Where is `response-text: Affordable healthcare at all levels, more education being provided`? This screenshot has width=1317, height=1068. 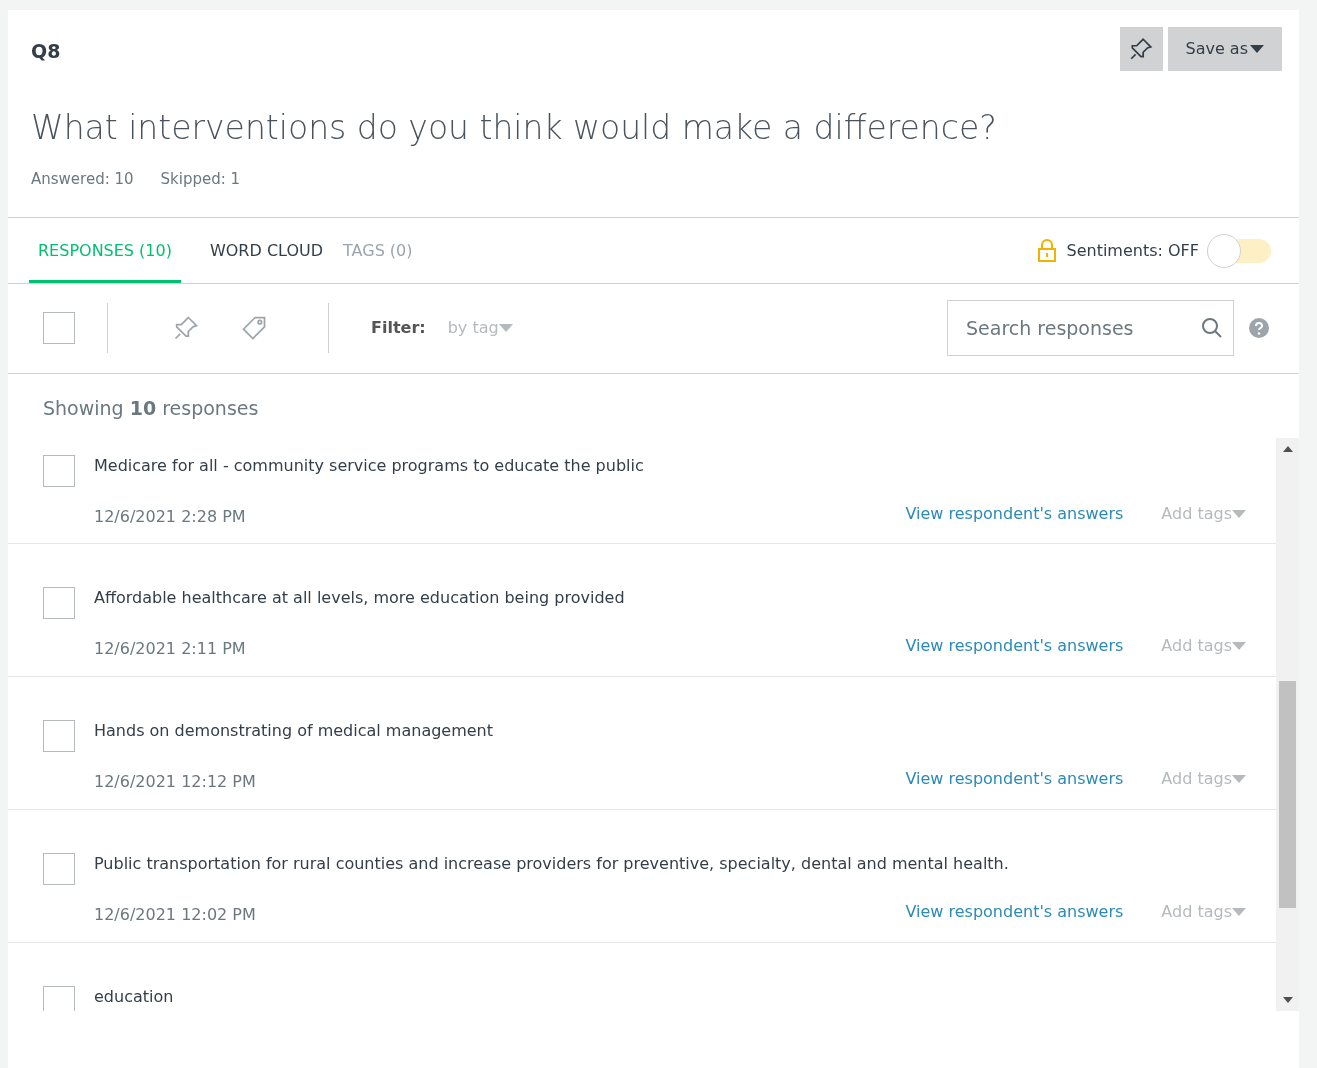 response-text: Affordable healthcare at all levels, more education being provided is located at coordinates (360, 597).